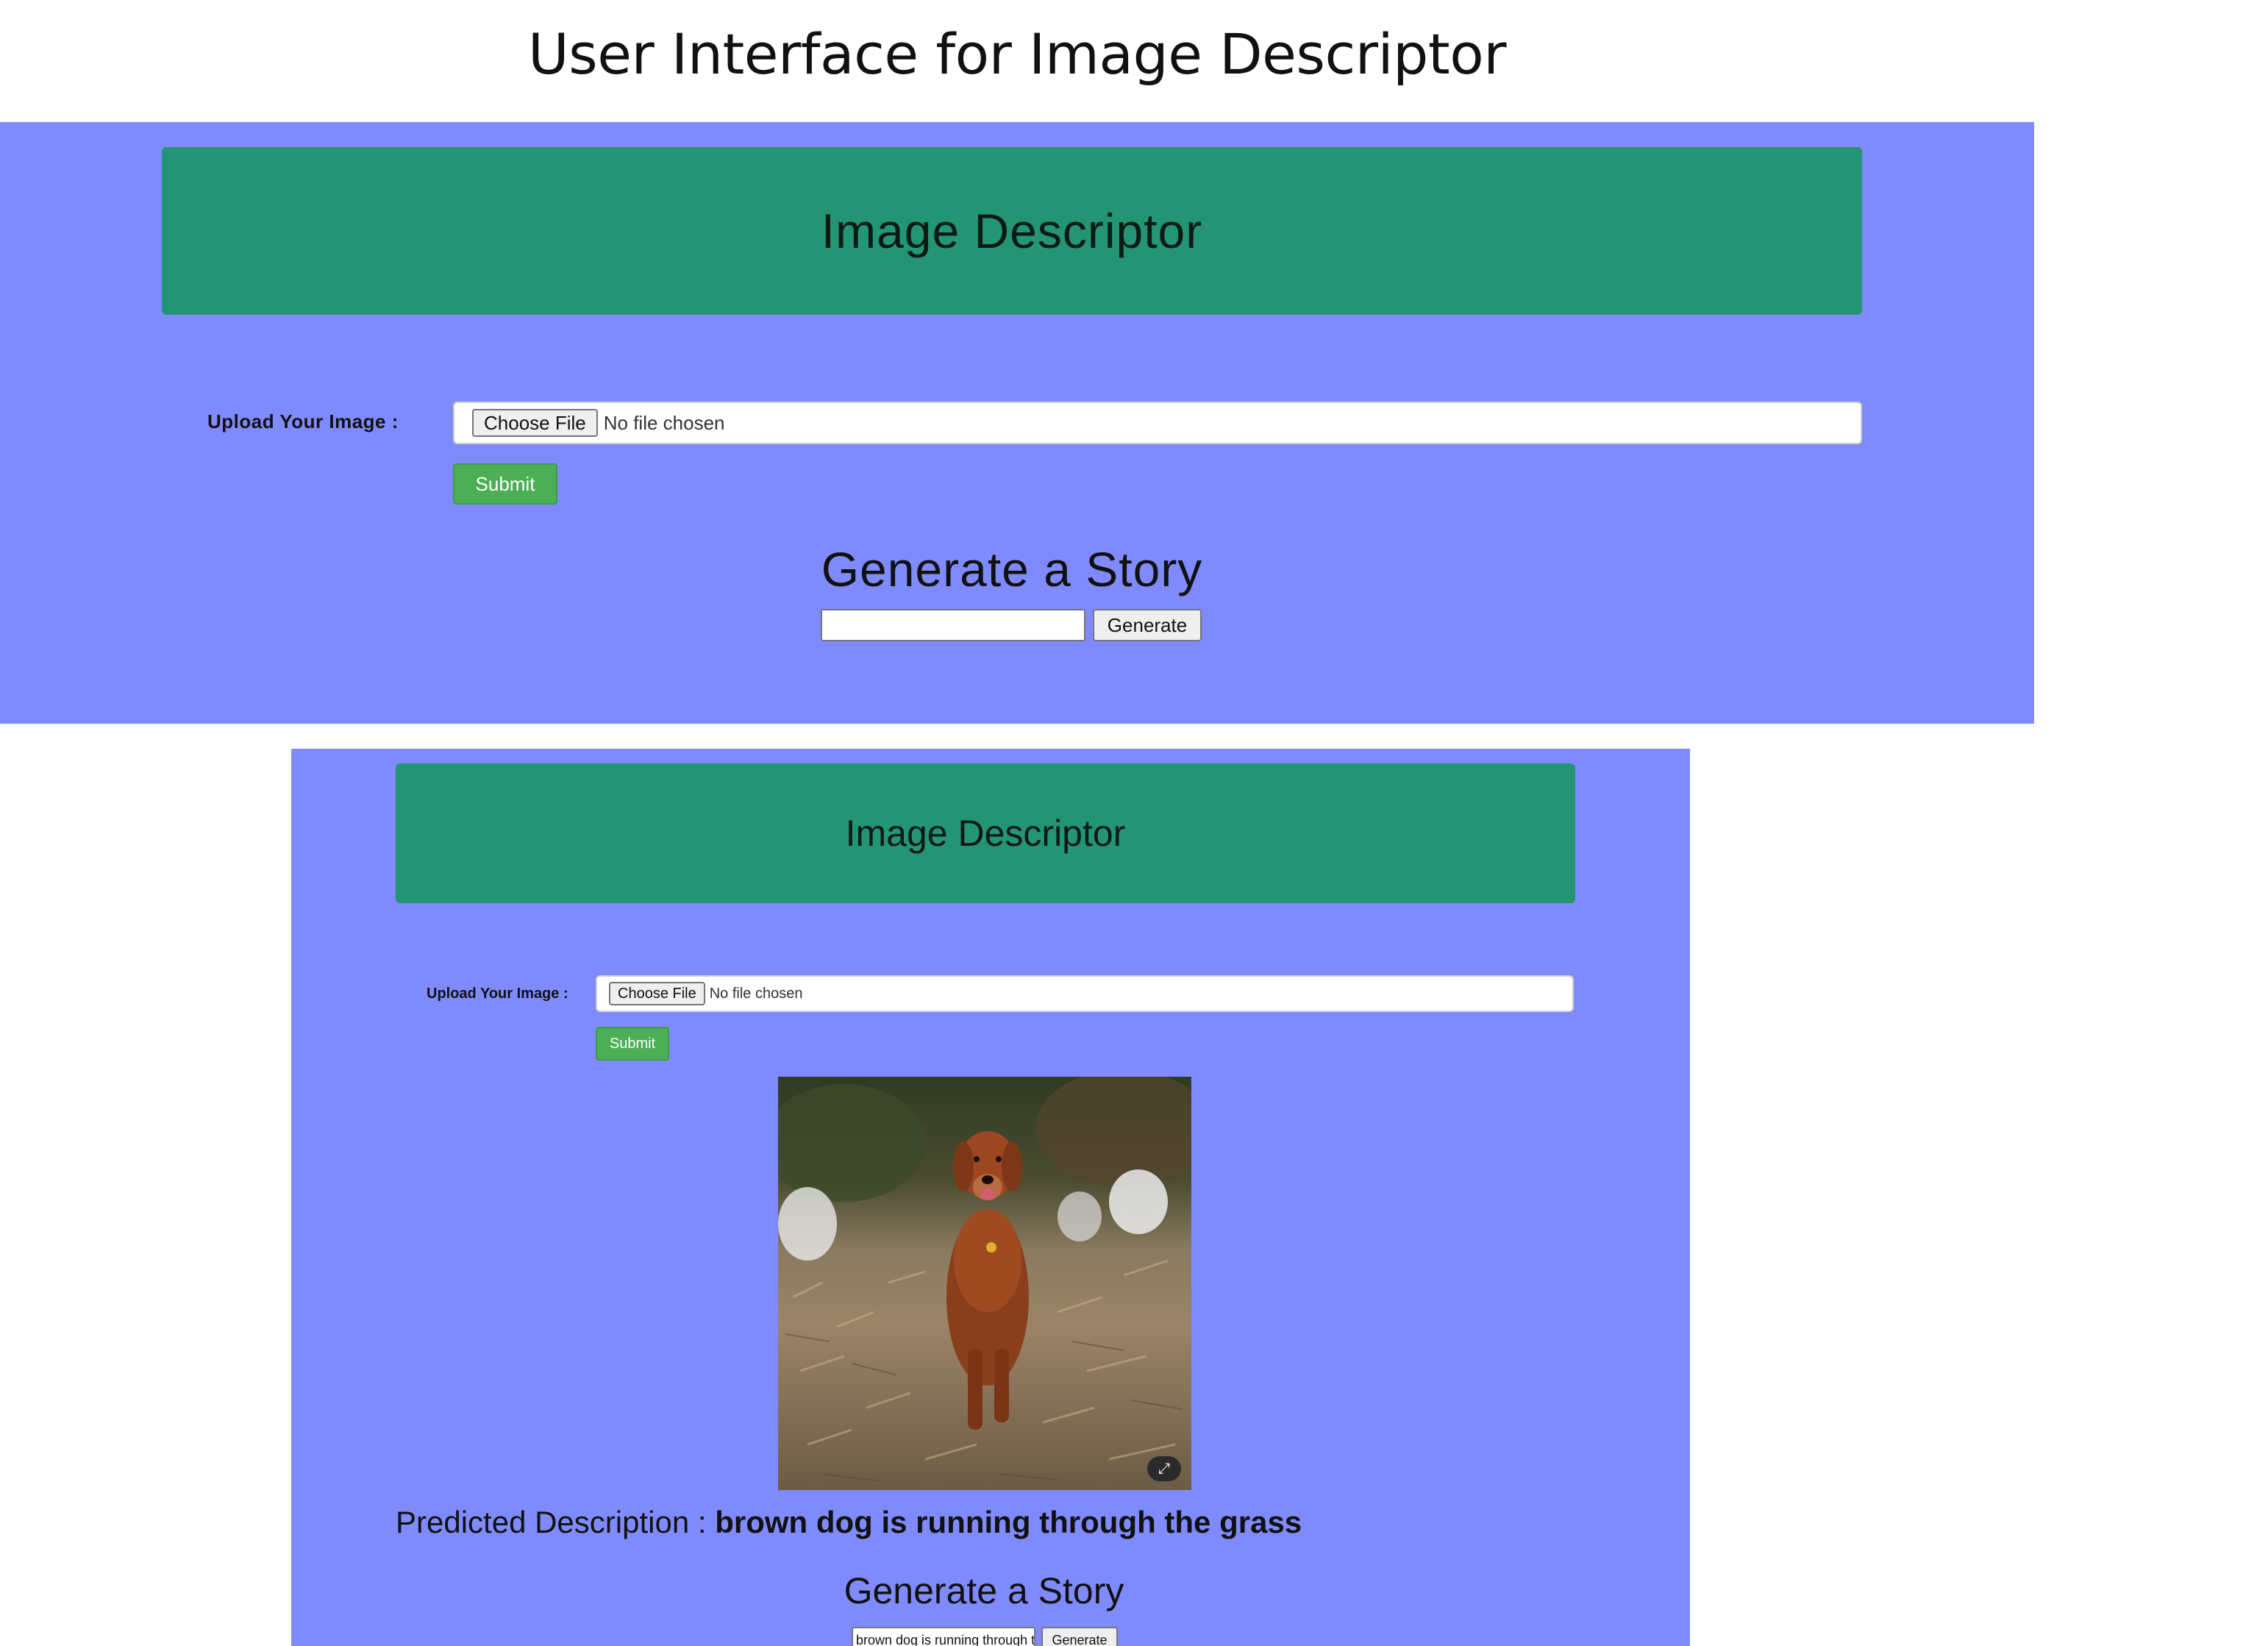 The width and height of the screenshot is (2268, 1646). I want to click on story-input, so click(953, 625).